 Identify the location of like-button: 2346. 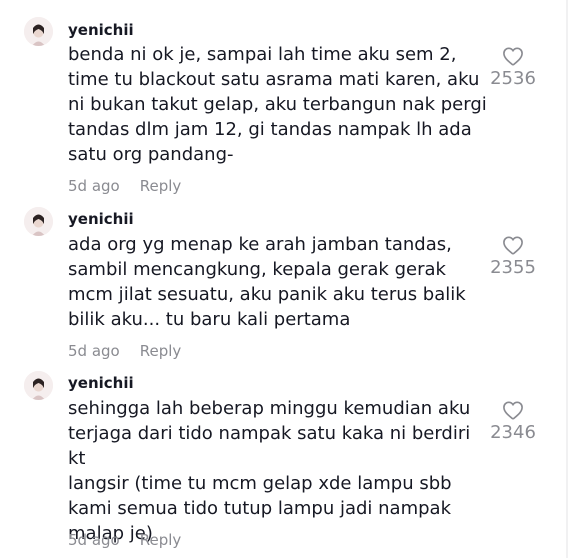
(513, 422).